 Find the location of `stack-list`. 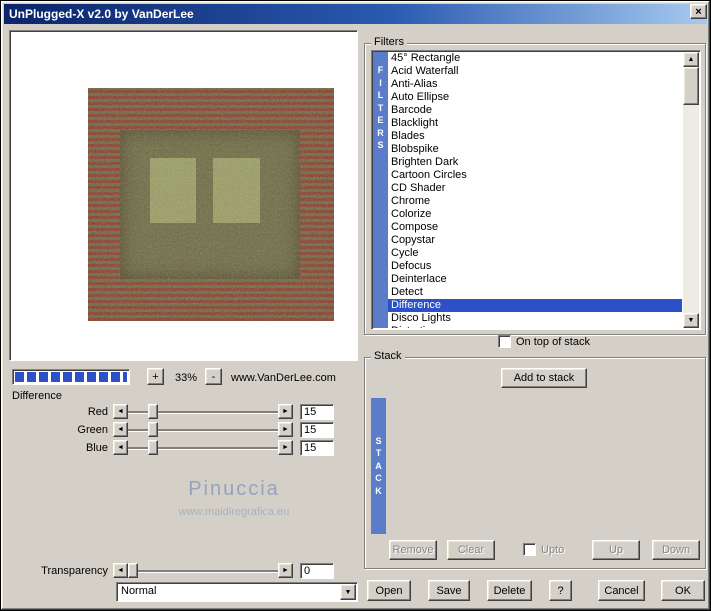

stack-list is located at coordinates (542, 466).